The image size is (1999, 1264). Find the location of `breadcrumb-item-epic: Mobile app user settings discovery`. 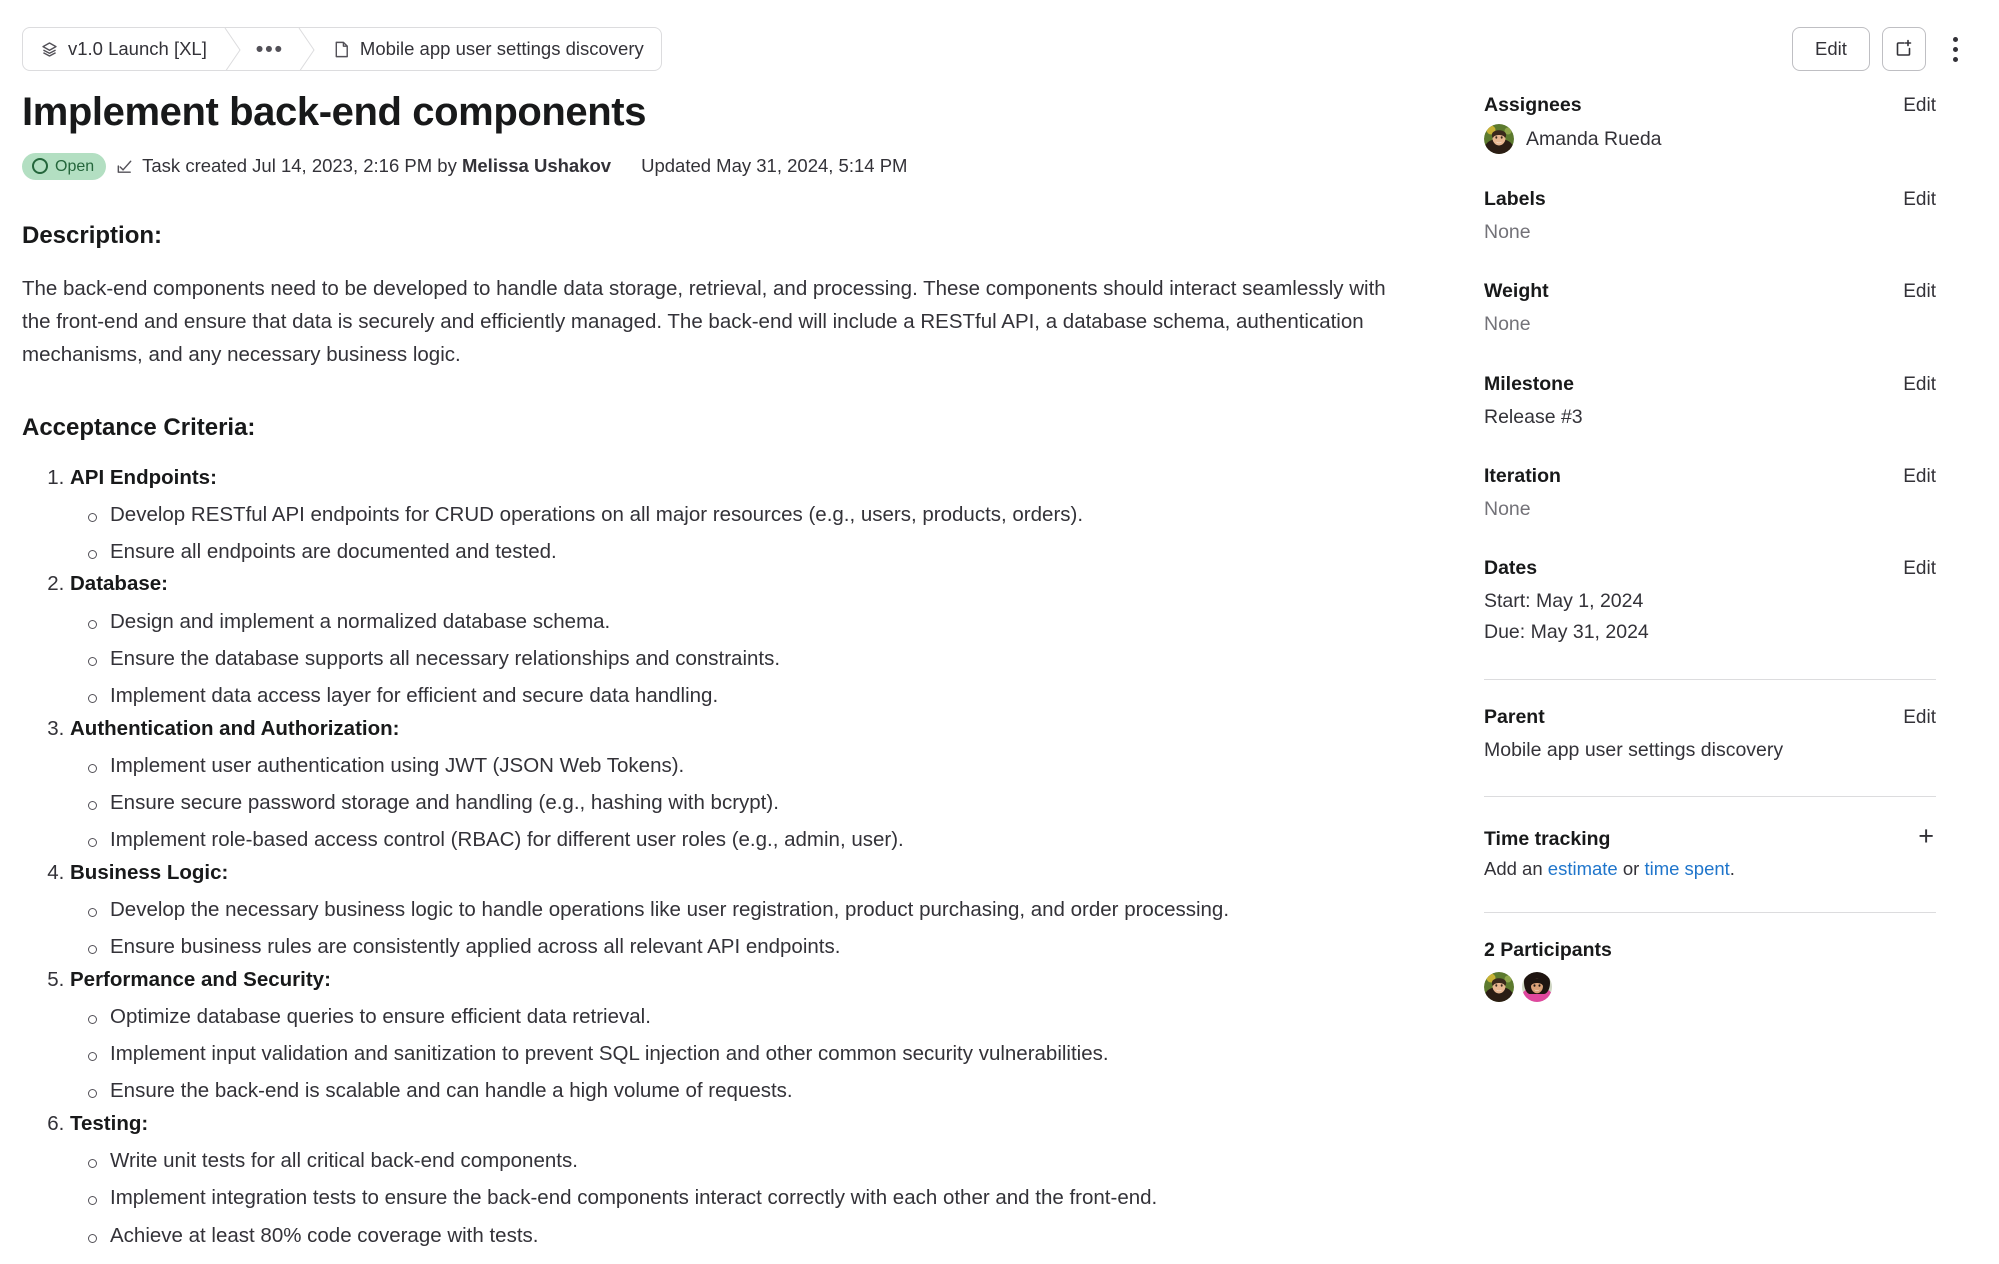

breadcrumb-item-epic: Mobile app user settings discovery is located at coordinates (488, 49).